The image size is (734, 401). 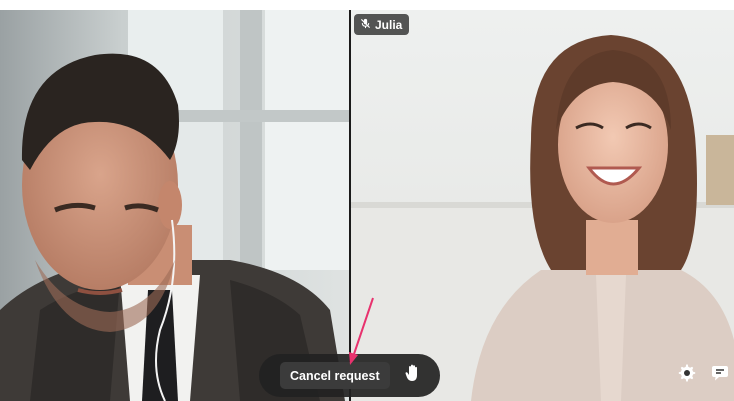 I want to click on chat-icon, so click(x=720, y=375).